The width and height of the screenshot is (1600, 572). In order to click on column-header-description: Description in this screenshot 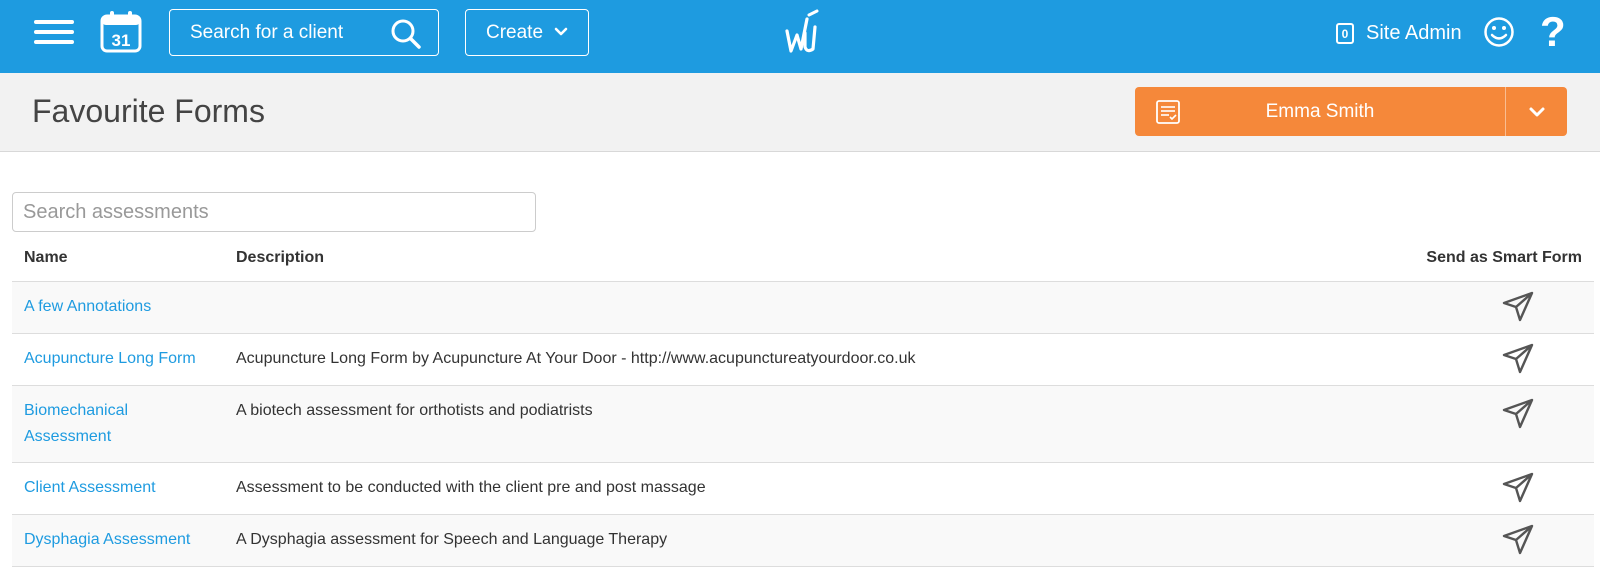, I will do `click(819, 258)`.